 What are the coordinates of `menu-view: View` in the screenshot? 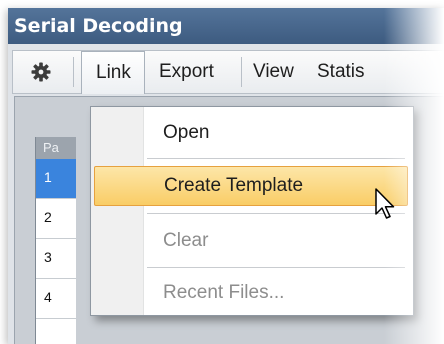 It's located at (273, 72).